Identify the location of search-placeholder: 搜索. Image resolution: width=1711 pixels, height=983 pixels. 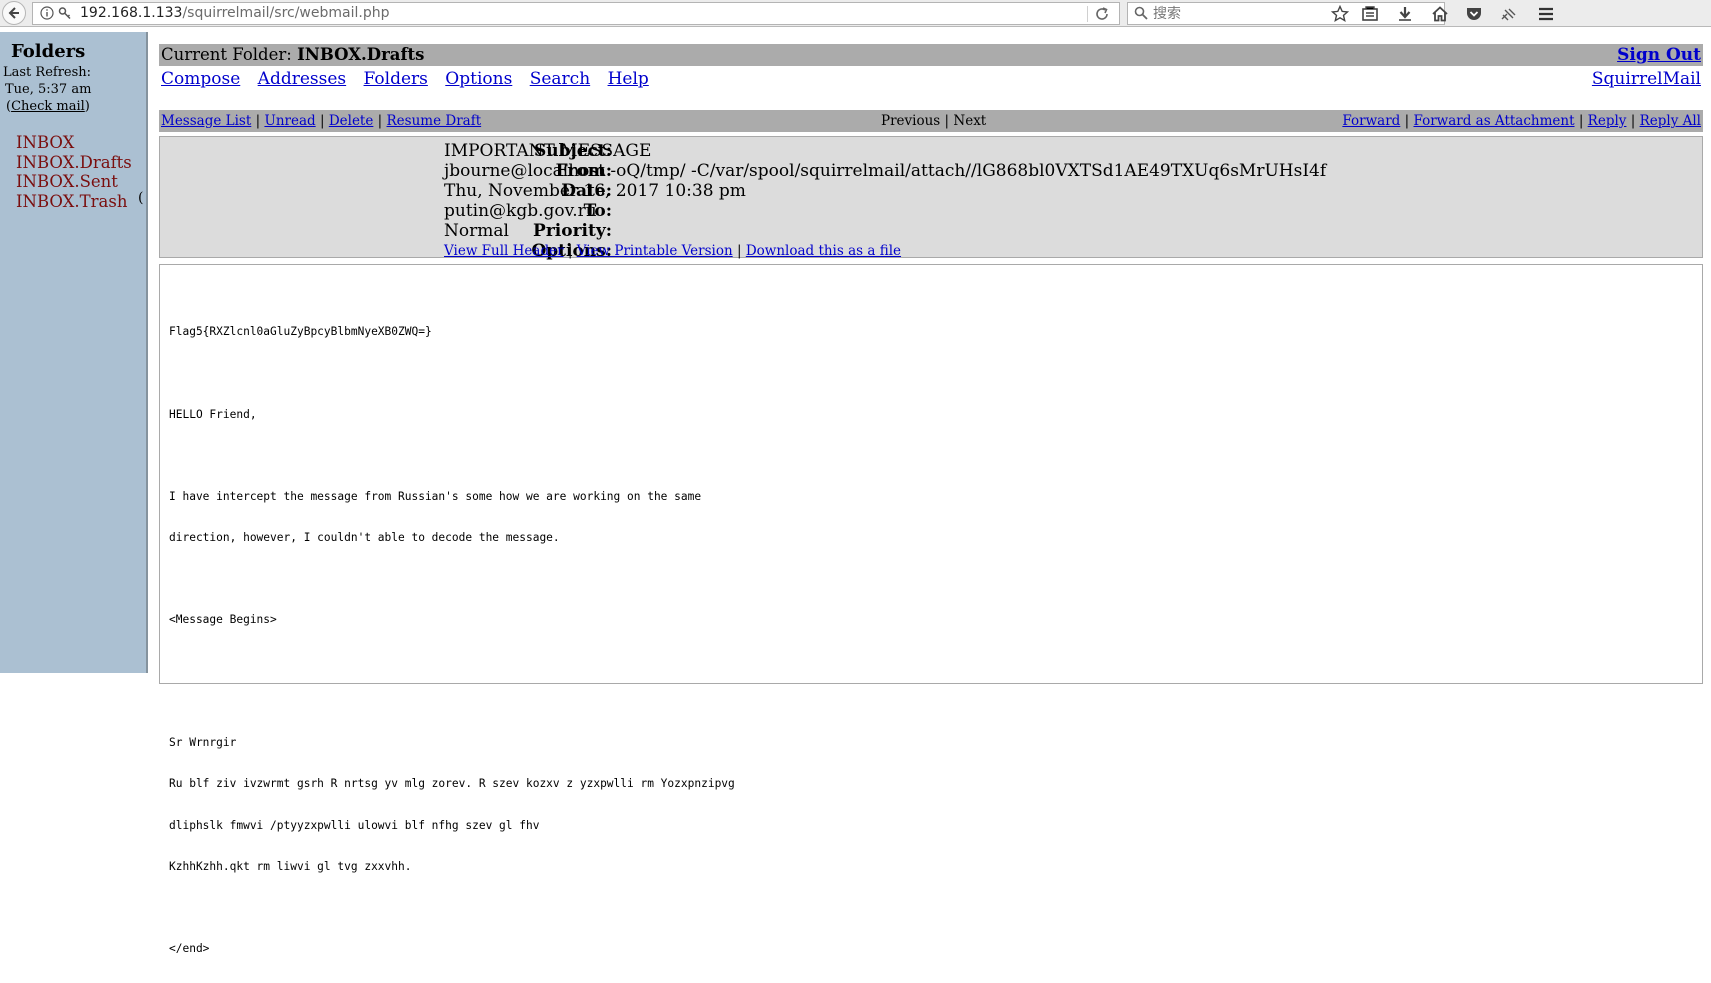
(1167, 14).